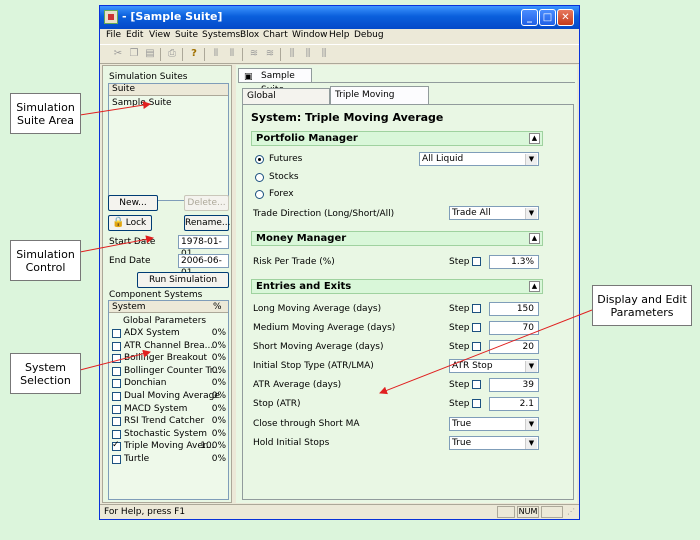 This screenshot has height=540, width=700. Describe the element at coordinates (116, 244) in the screenshot. I see `simulation-control-arrow` at that location.